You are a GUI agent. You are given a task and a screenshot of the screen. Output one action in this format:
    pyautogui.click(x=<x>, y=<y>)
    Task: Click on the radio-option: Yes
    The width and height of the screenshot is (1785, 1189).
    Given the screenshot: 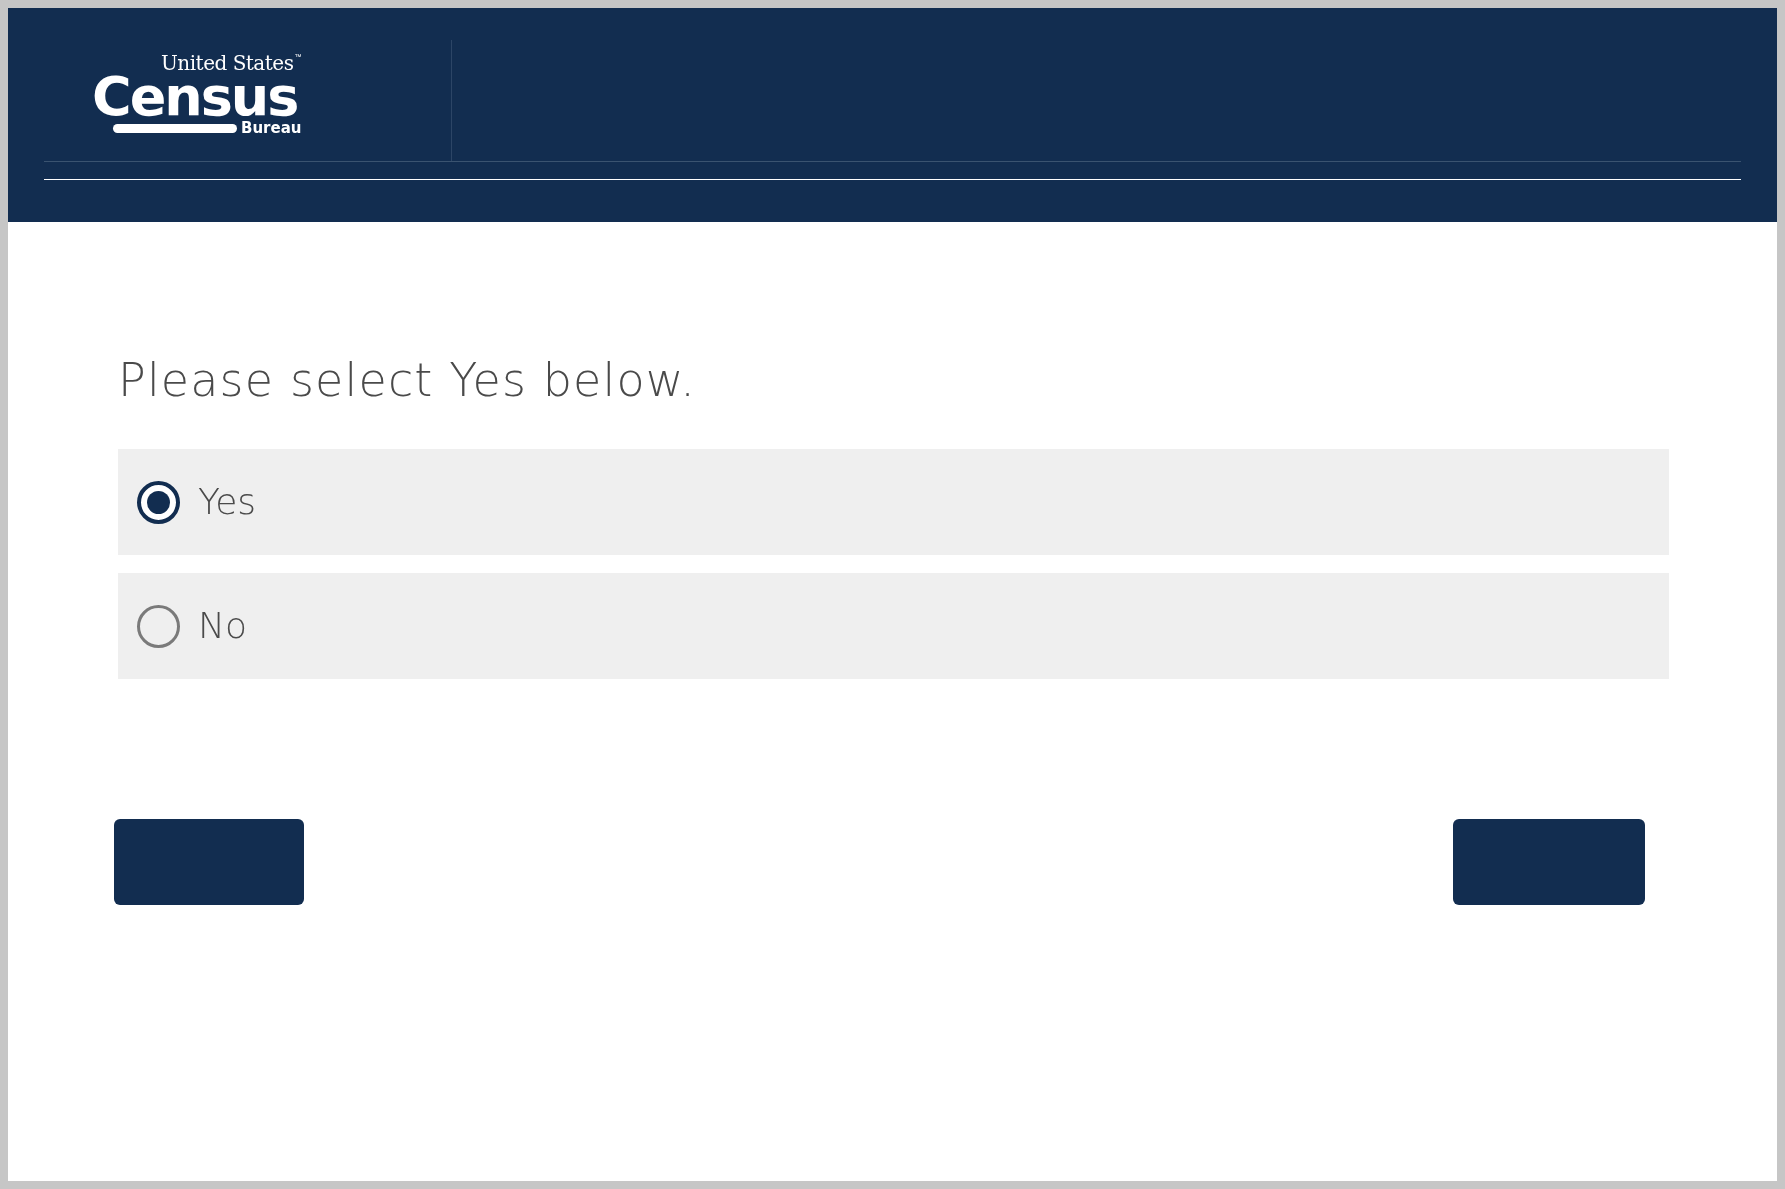 What is the action you would take?
    pyautogui.click(x=893, y=502)
    